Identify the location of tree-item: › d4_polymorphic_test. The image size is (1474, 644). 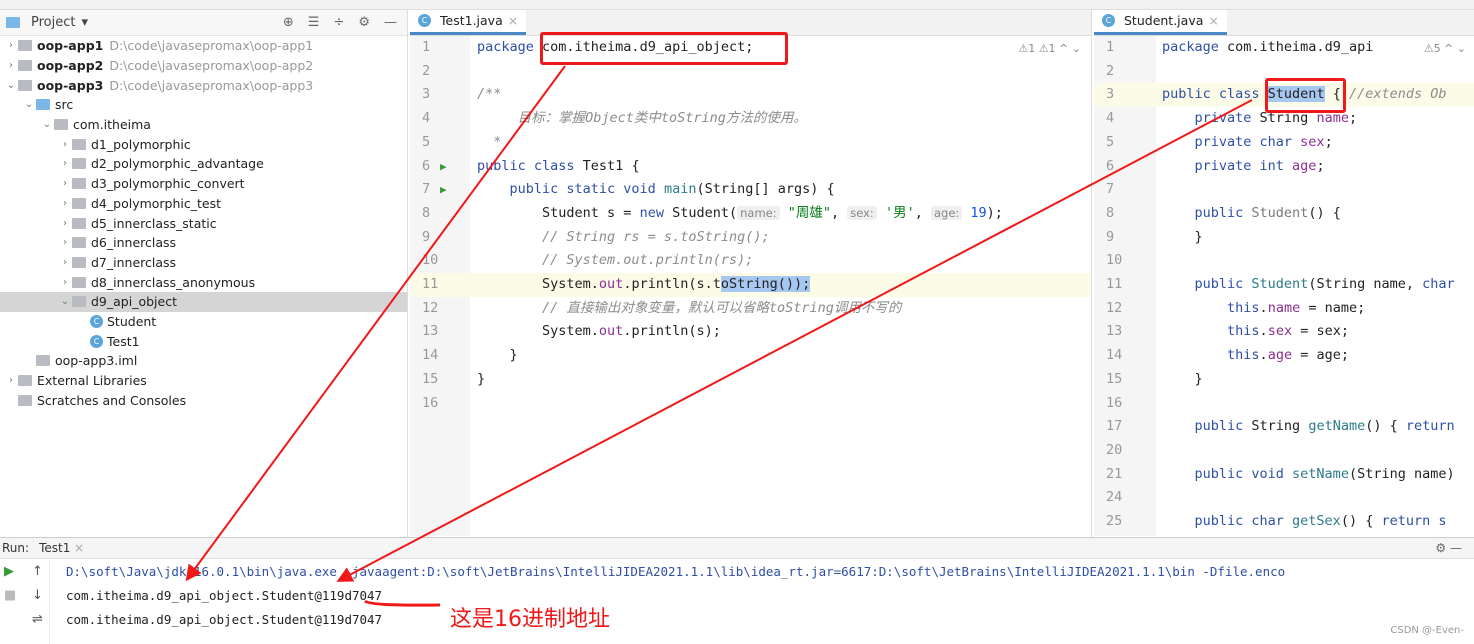
(203, 204).